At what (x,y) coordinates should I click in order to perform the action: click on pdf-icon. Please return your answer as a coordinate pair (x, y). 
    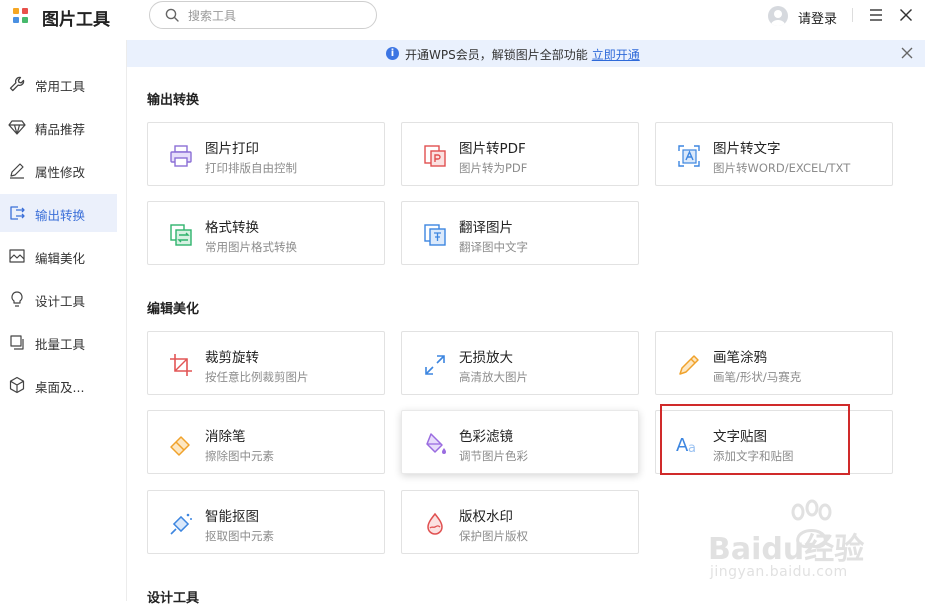
    Looking at the image, I should click on (435, 156).